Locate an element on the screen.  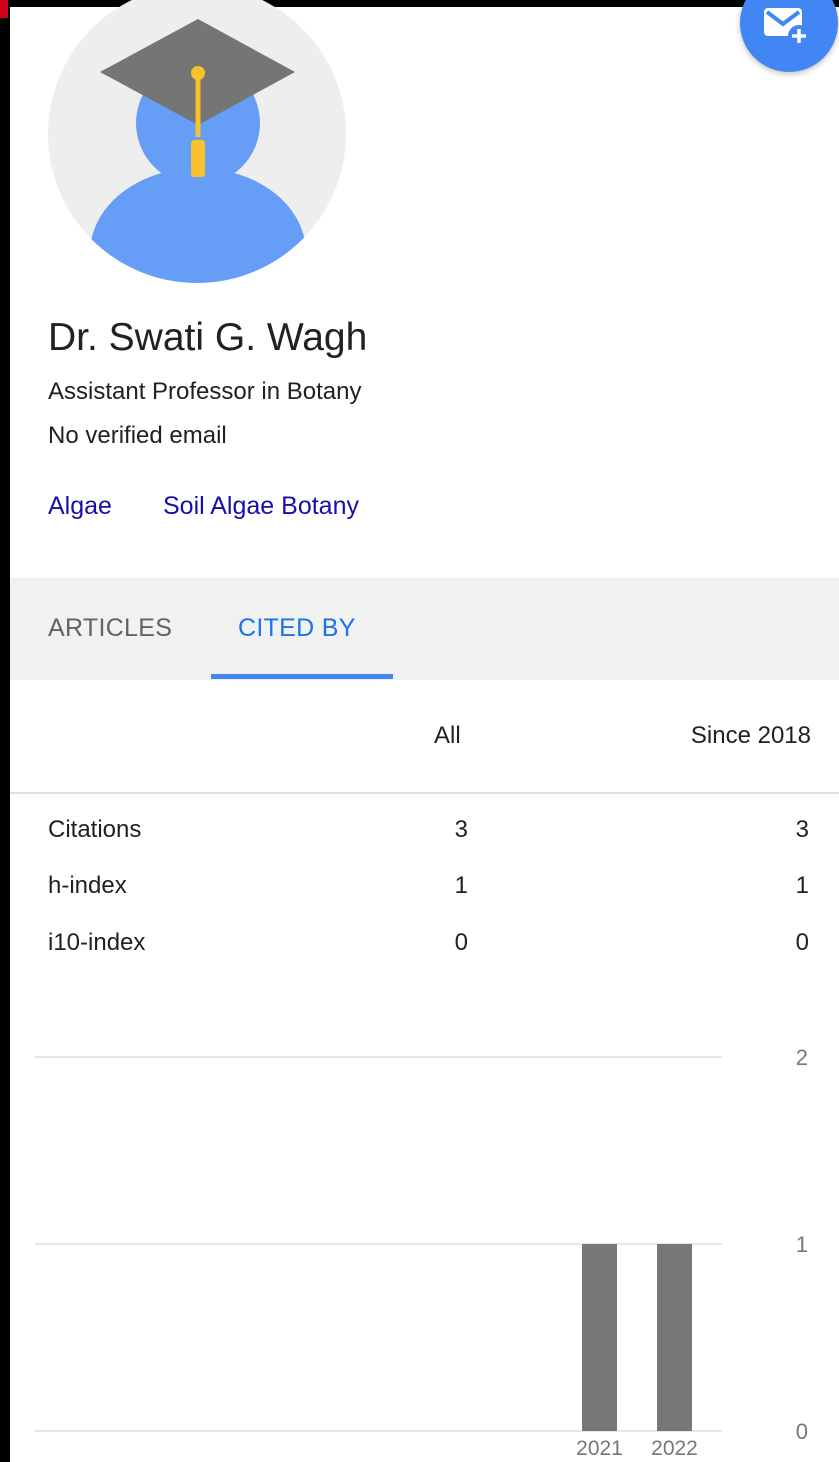
chart-bar-2022 is located at coordinates (674, 1337).